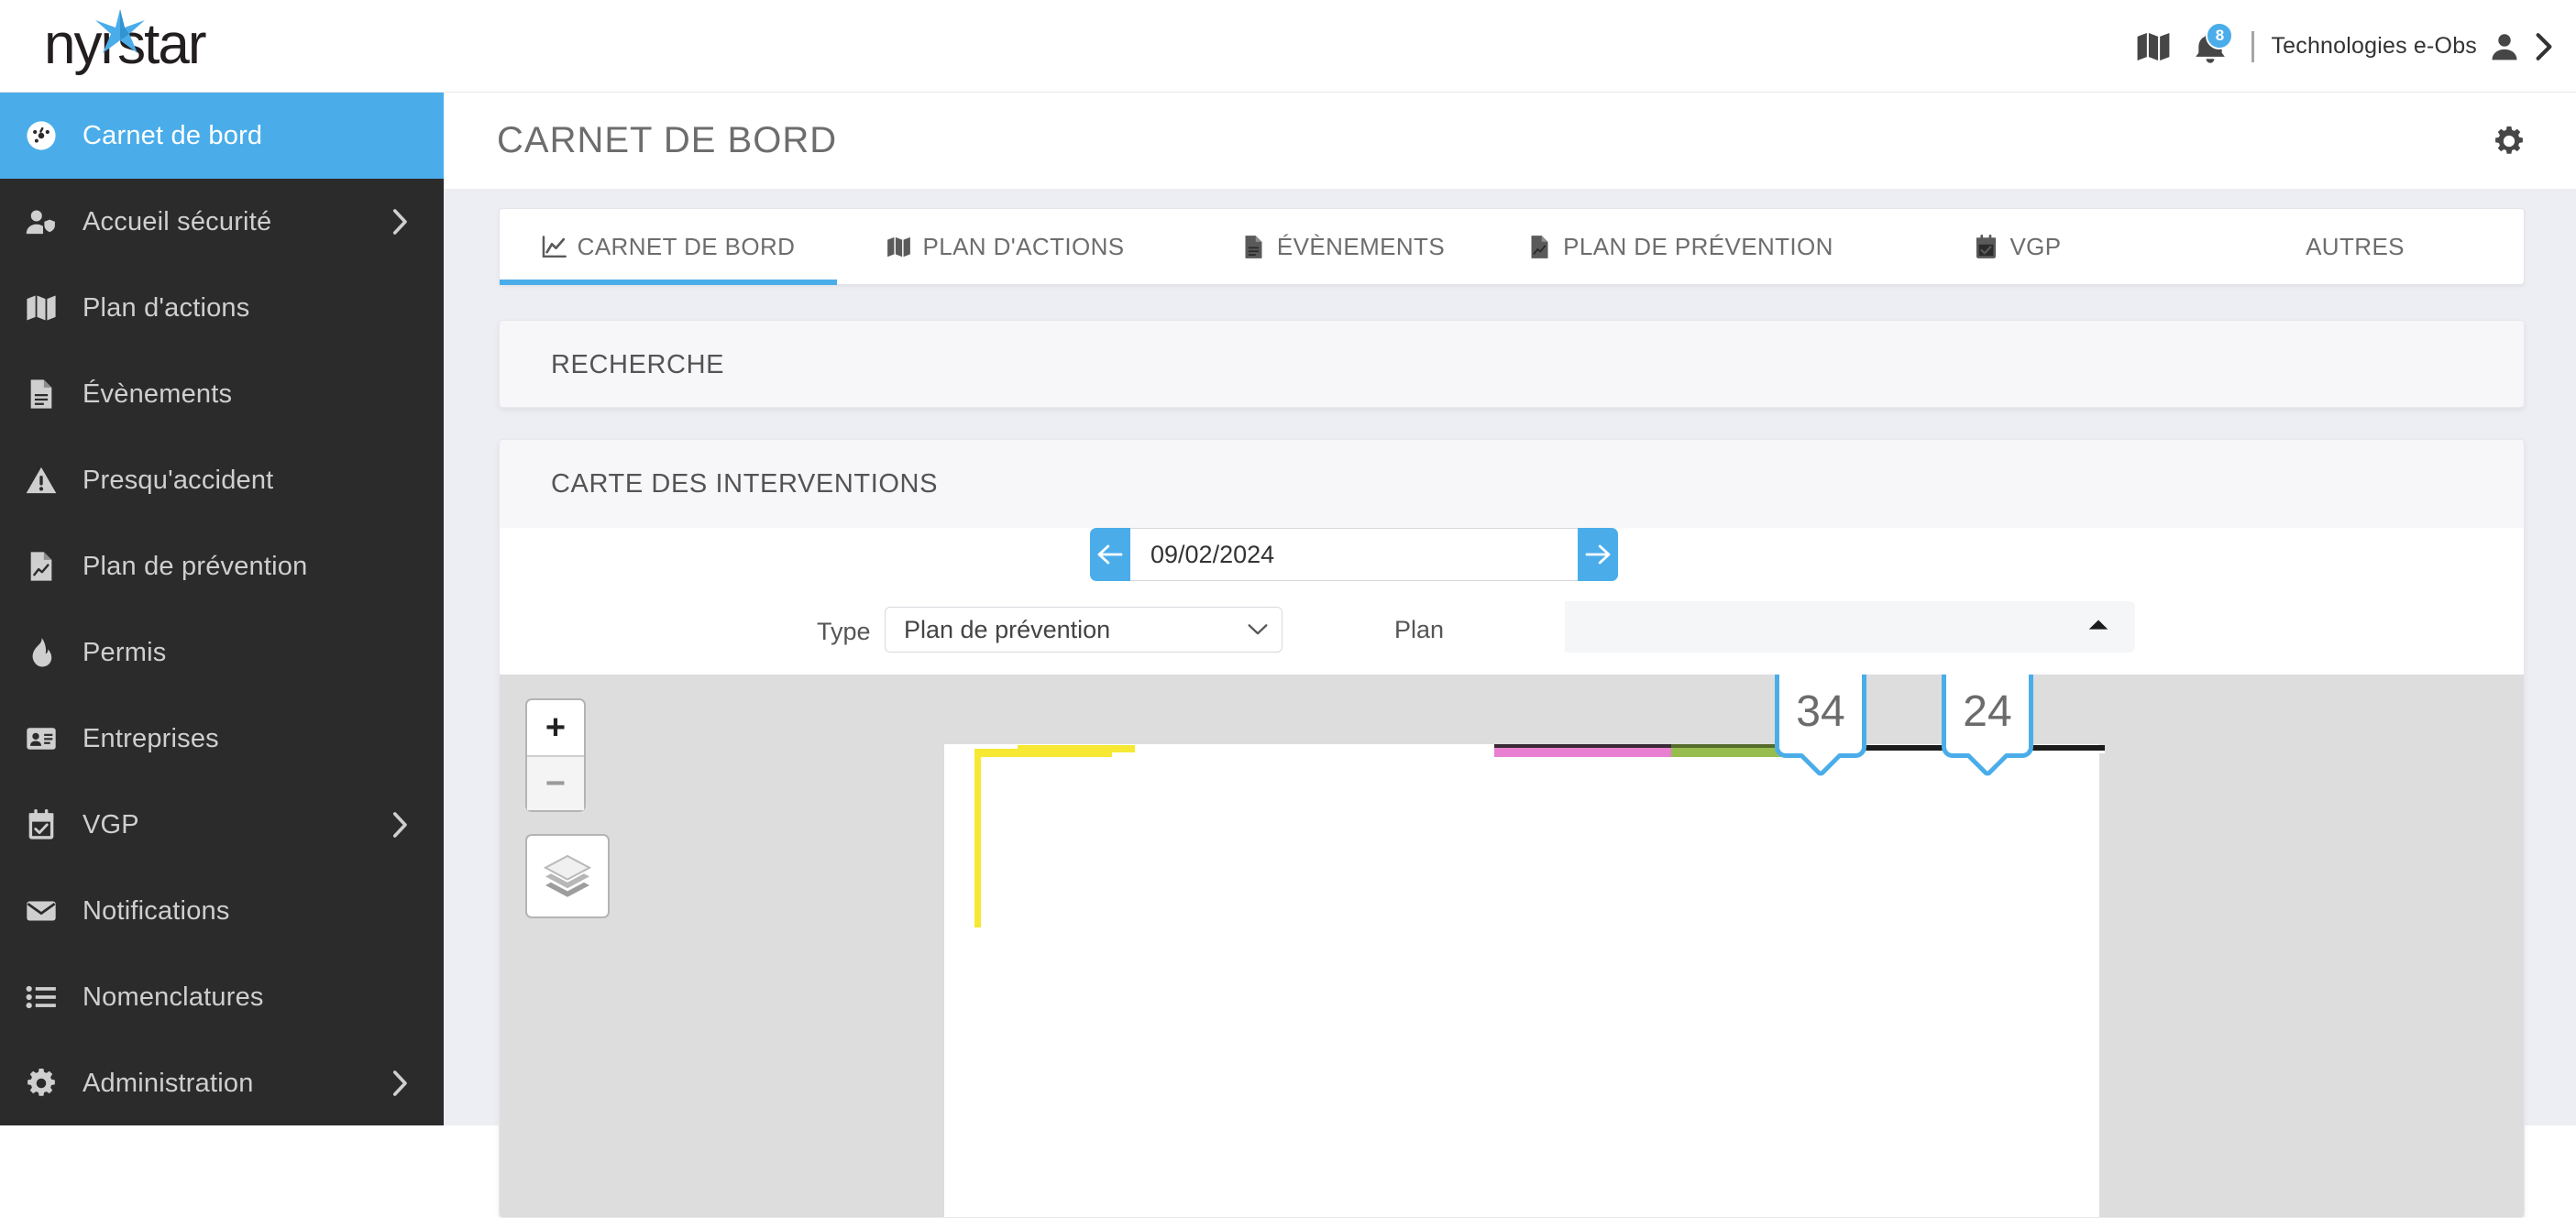 The height and width of the screenshot is (1218, 2576). Describe the element at coordinates (2035, 246) in the screenshot. I see `tab-label: VGP` at that location.